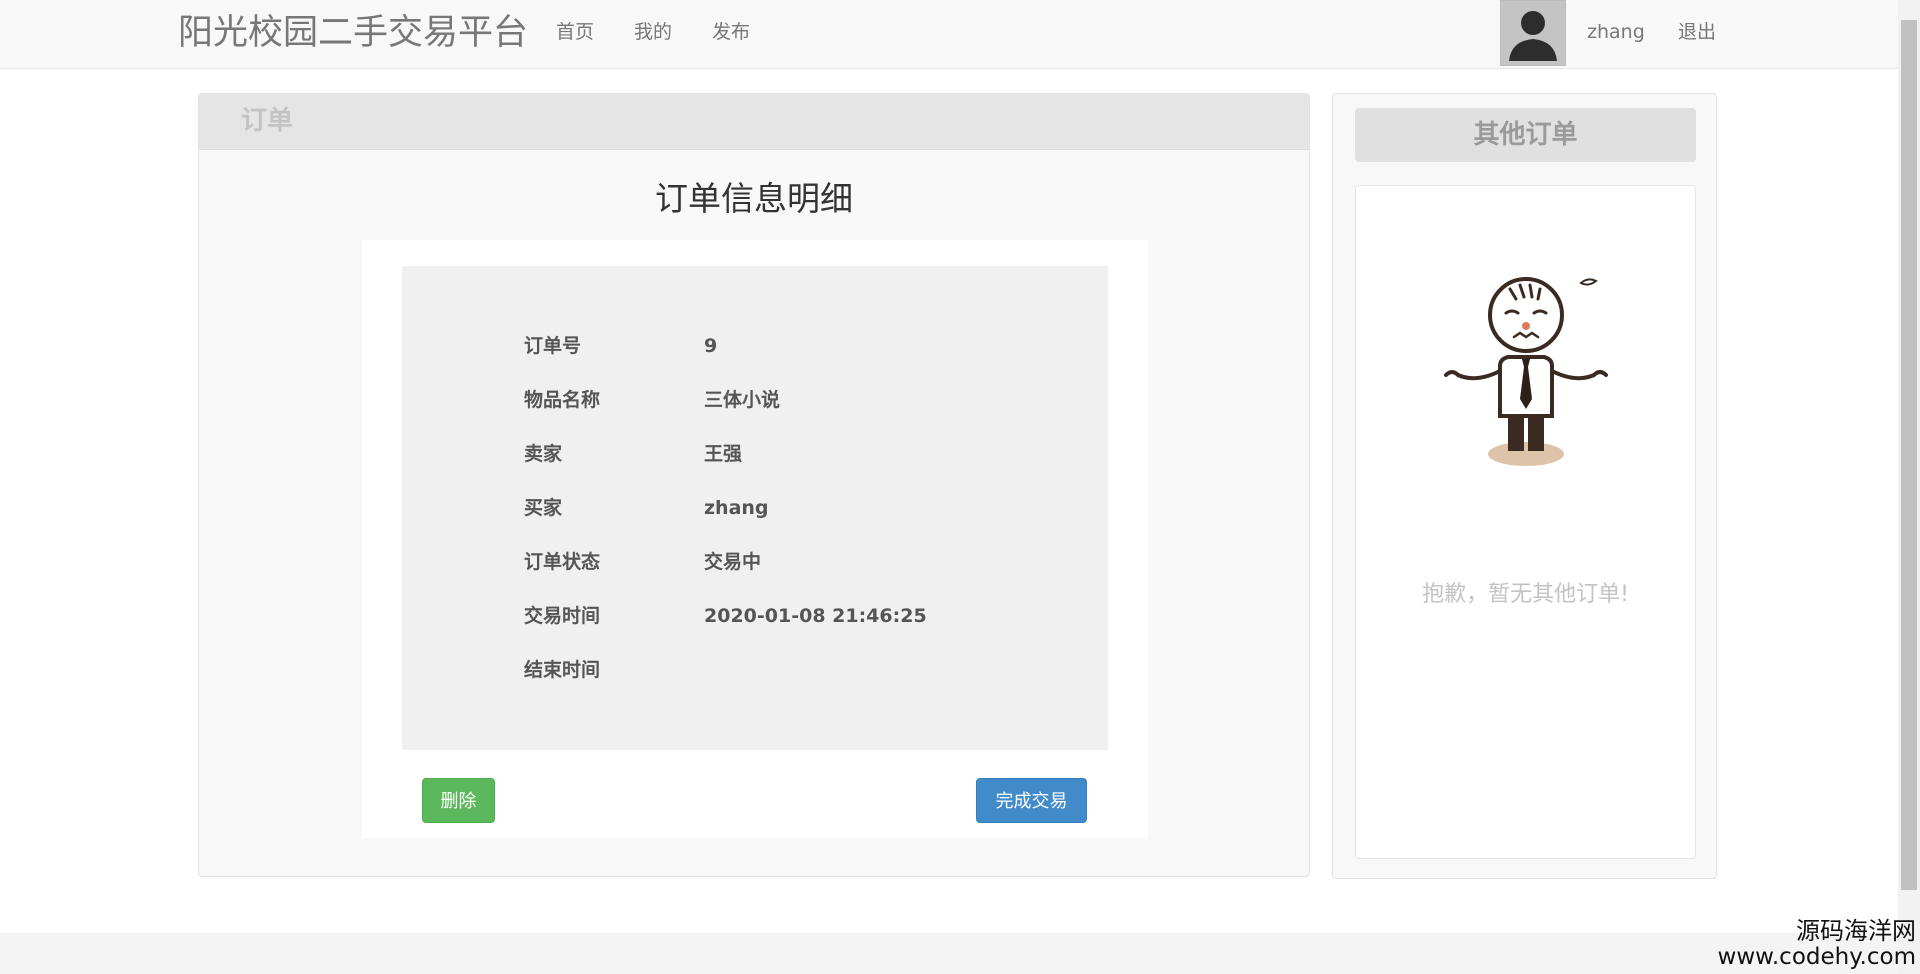 Image resolution: width=1920 pixels, height=974 pixels. What do you see at coordinates (742, 400) in the screenshot?
I see `item-name-value: 三体小说` at bounding box center [742, 400].